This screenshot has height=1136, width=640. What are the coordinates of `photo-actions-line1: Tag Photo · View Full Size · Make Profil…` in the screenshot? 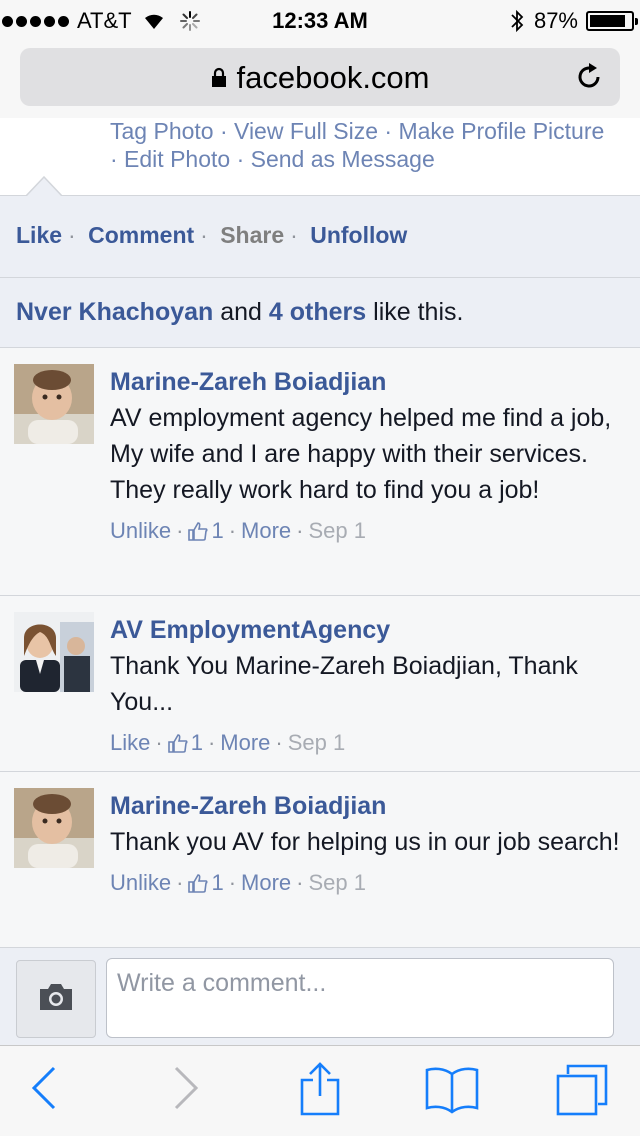 It's located at (357, 131).